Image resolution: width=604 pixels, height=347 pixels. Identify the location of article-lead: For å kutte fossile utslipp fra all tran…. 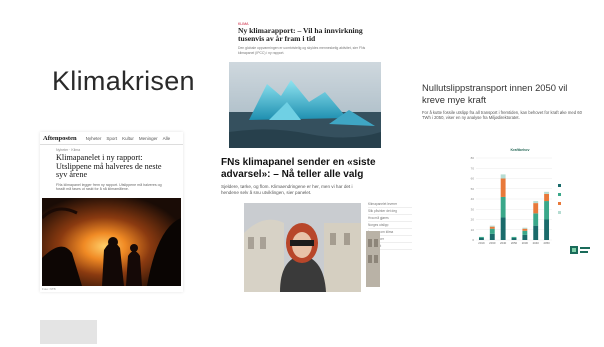
(502, 115).